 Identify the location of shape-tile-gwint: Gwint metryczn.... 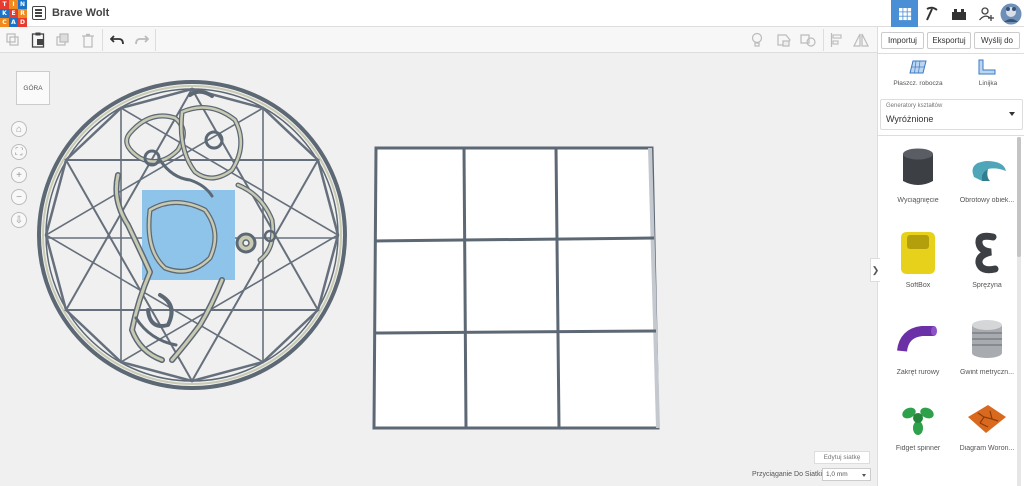
(987, 352).